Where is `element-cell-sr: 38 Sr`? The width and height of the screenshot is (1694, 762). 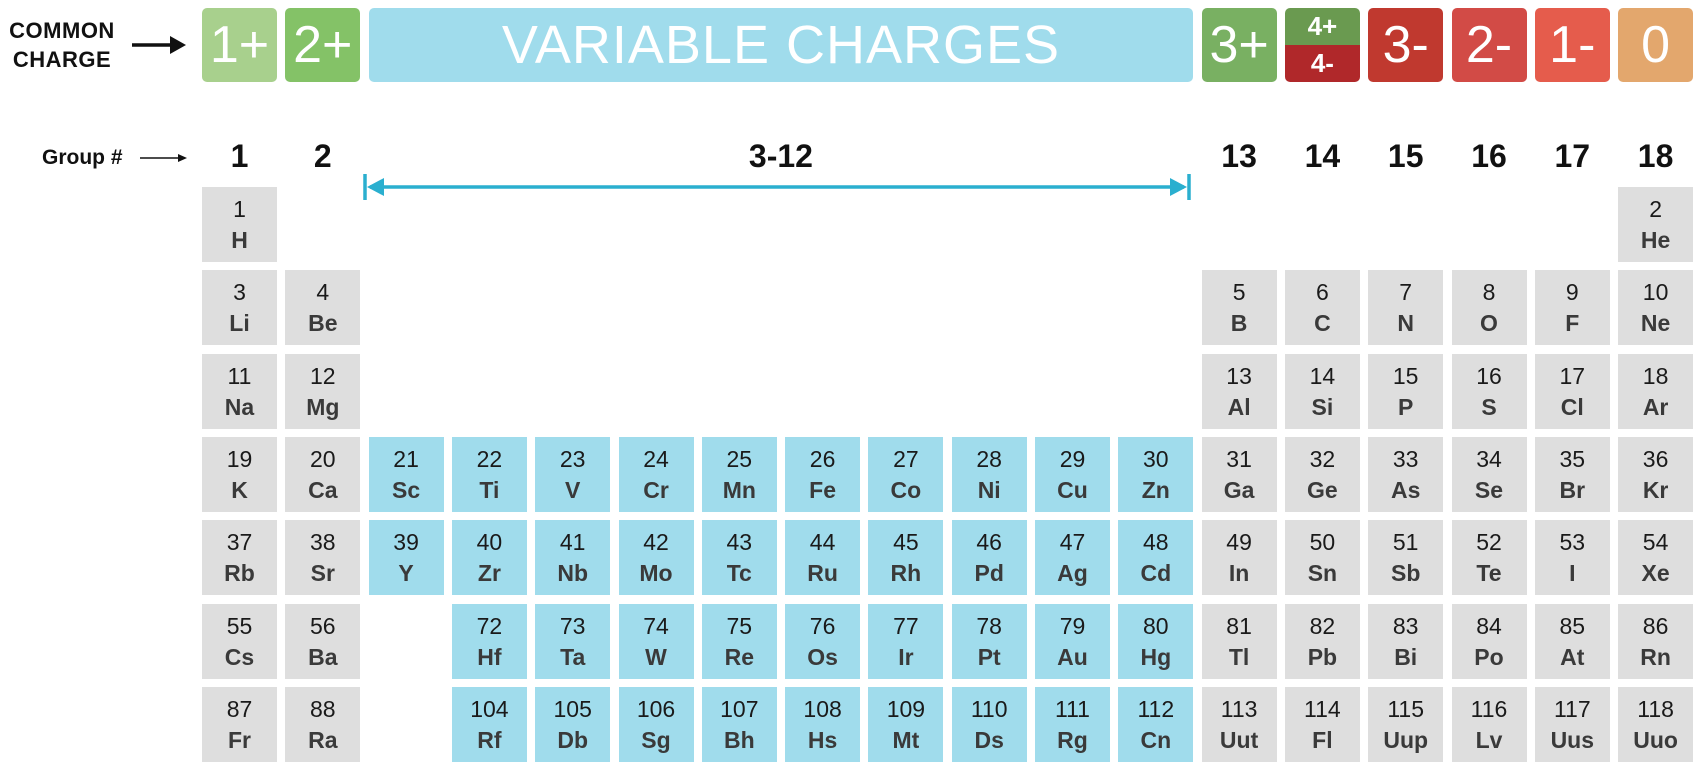 element-cell-sr: 38 Sr is located at coordinates (323, 558).